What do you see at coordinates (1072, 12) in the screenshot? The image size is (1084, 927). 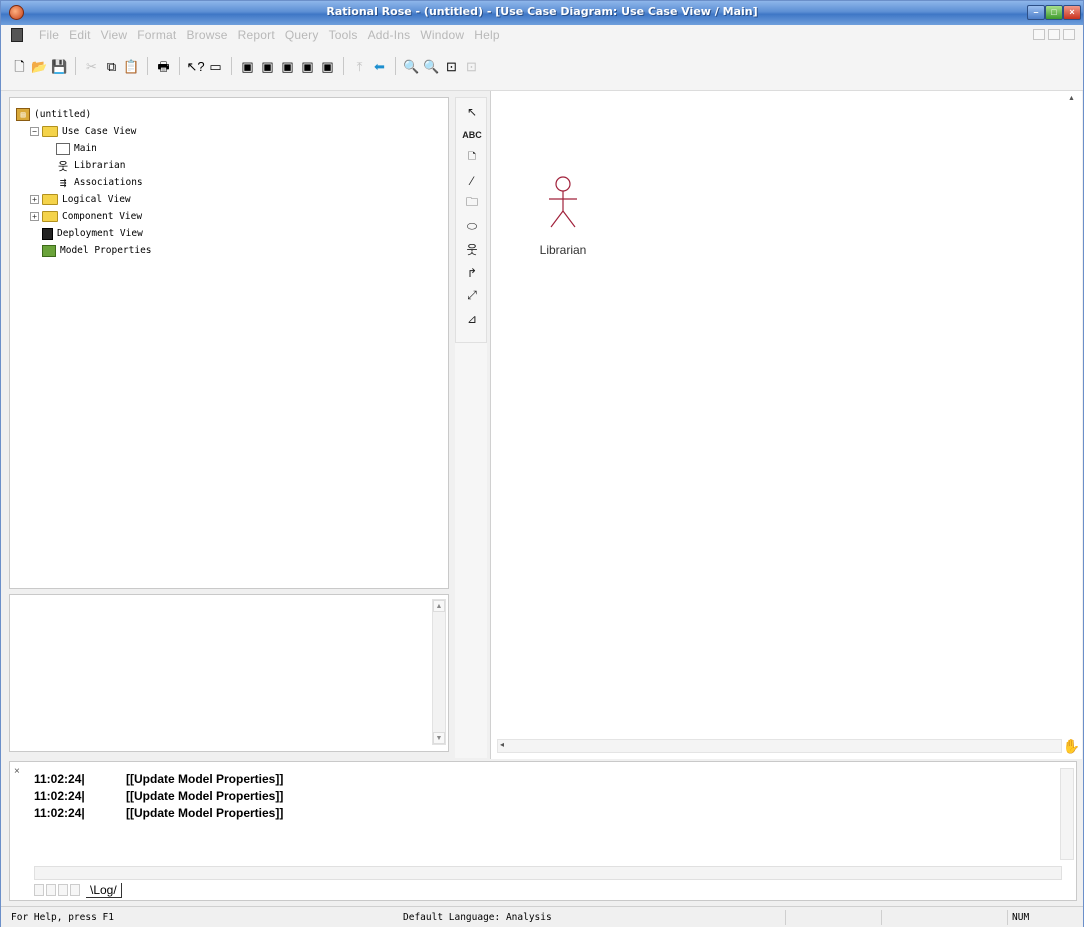 I see `close-button: ×` at bounding box center [1072, 12].